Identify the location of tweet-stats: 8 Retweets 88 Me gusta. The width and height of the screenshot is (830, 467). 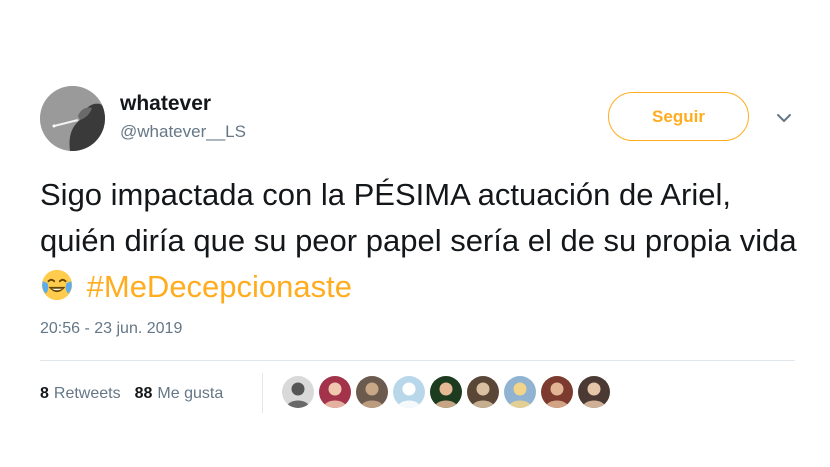
(138, 394).